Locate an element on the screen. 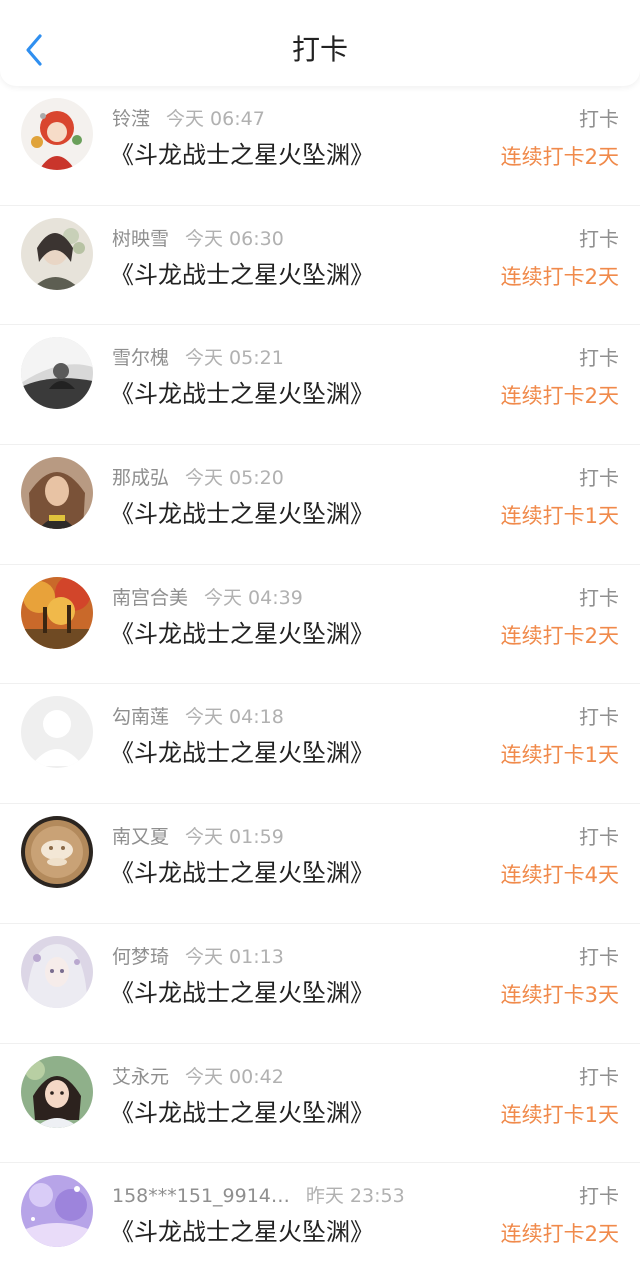 Image resolution: width=640 pixels, height=1283 pixels. list-item: 南宫合美 今天 04:39 《斗龙战士之星火坠渊》 打卡 连续打卡2天 is located at coordinates (320, 625).